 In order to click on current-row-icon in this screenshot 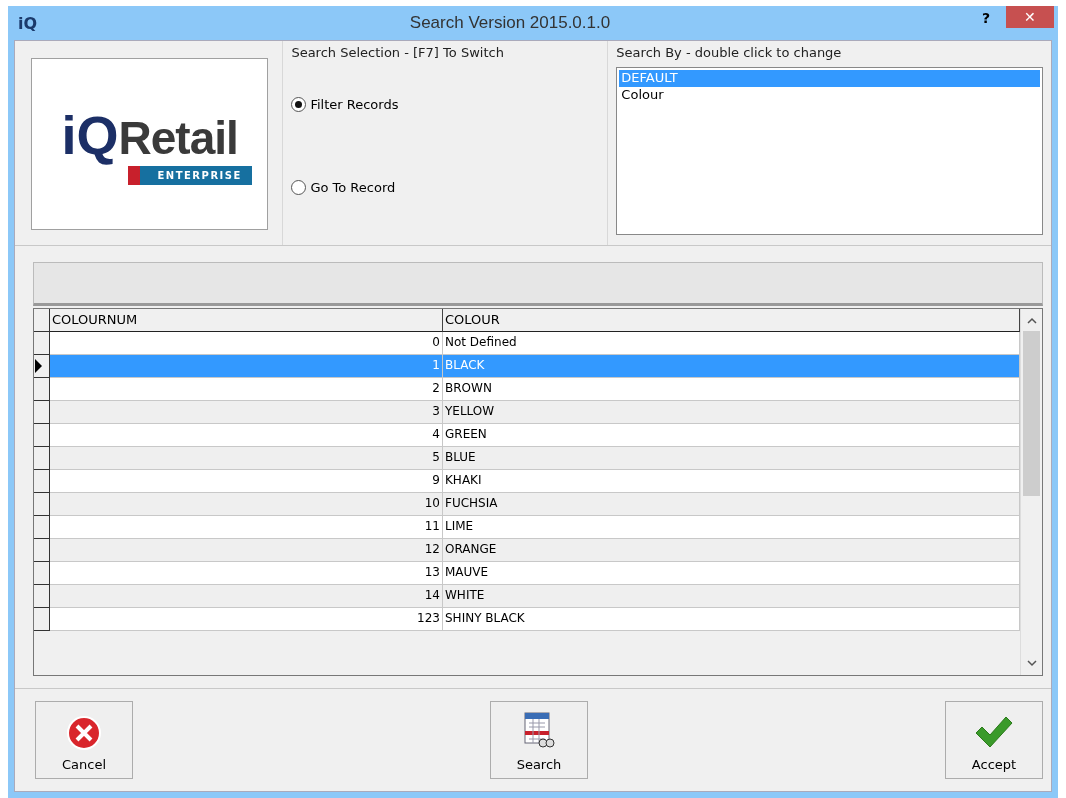, I will do `click(38, 366)`.